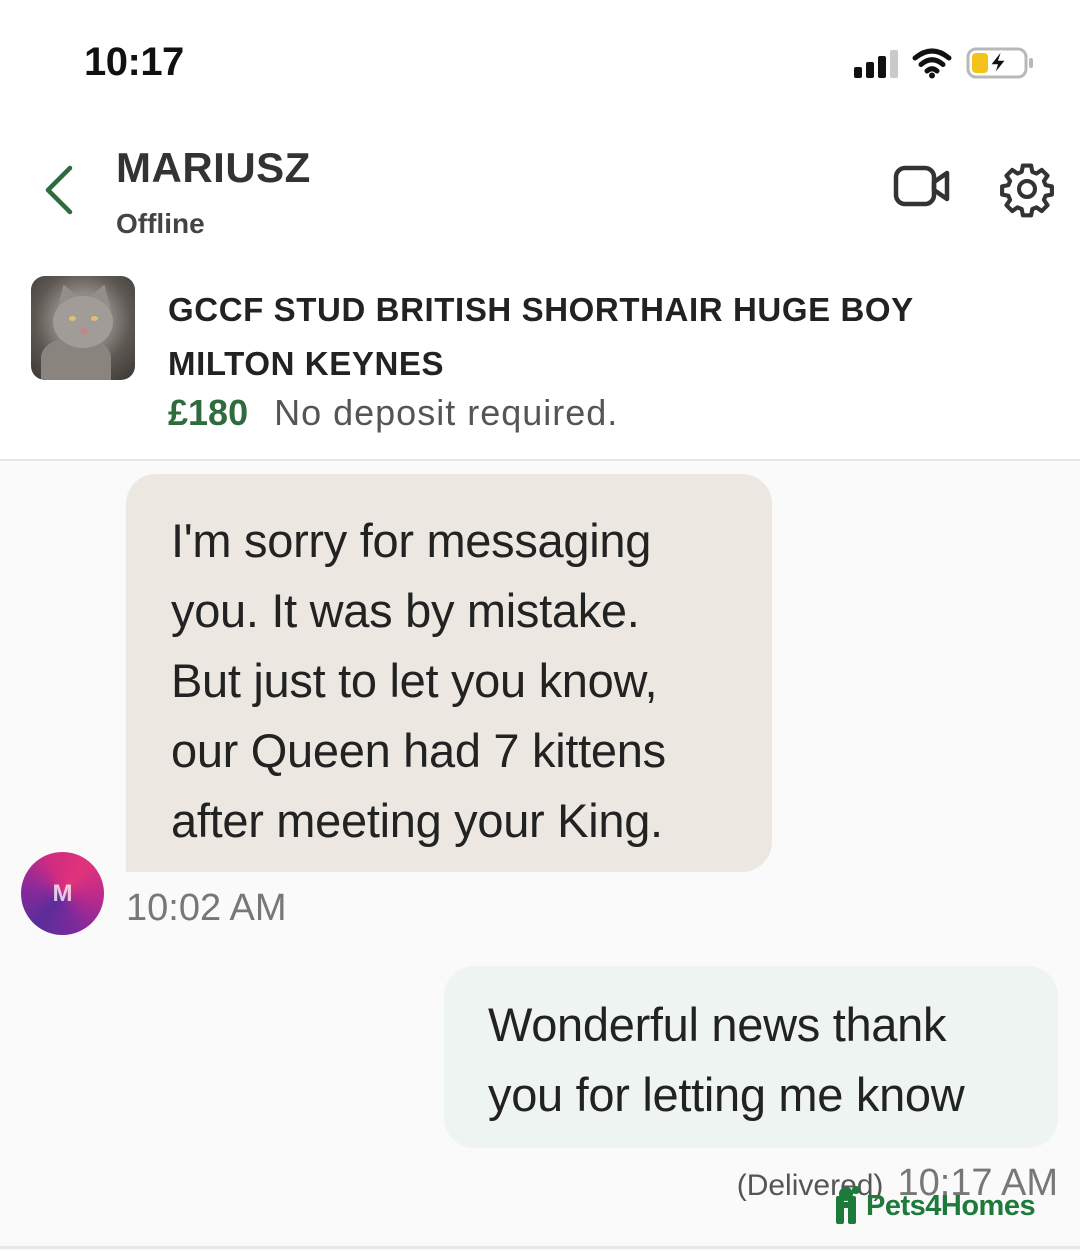  What do you see at coordinates (540, 192) in the screenshot?
I see `chat-header: MARIUSZ Offline` at bounding box center [540, 192].